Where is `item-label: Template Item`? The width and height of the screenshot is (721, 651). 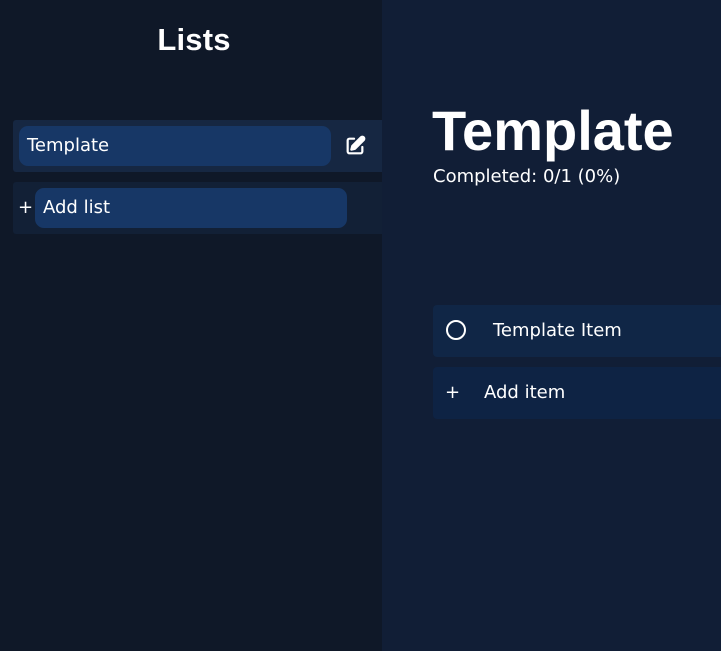 item-label: Template Item is located at coordinates (557, 330).